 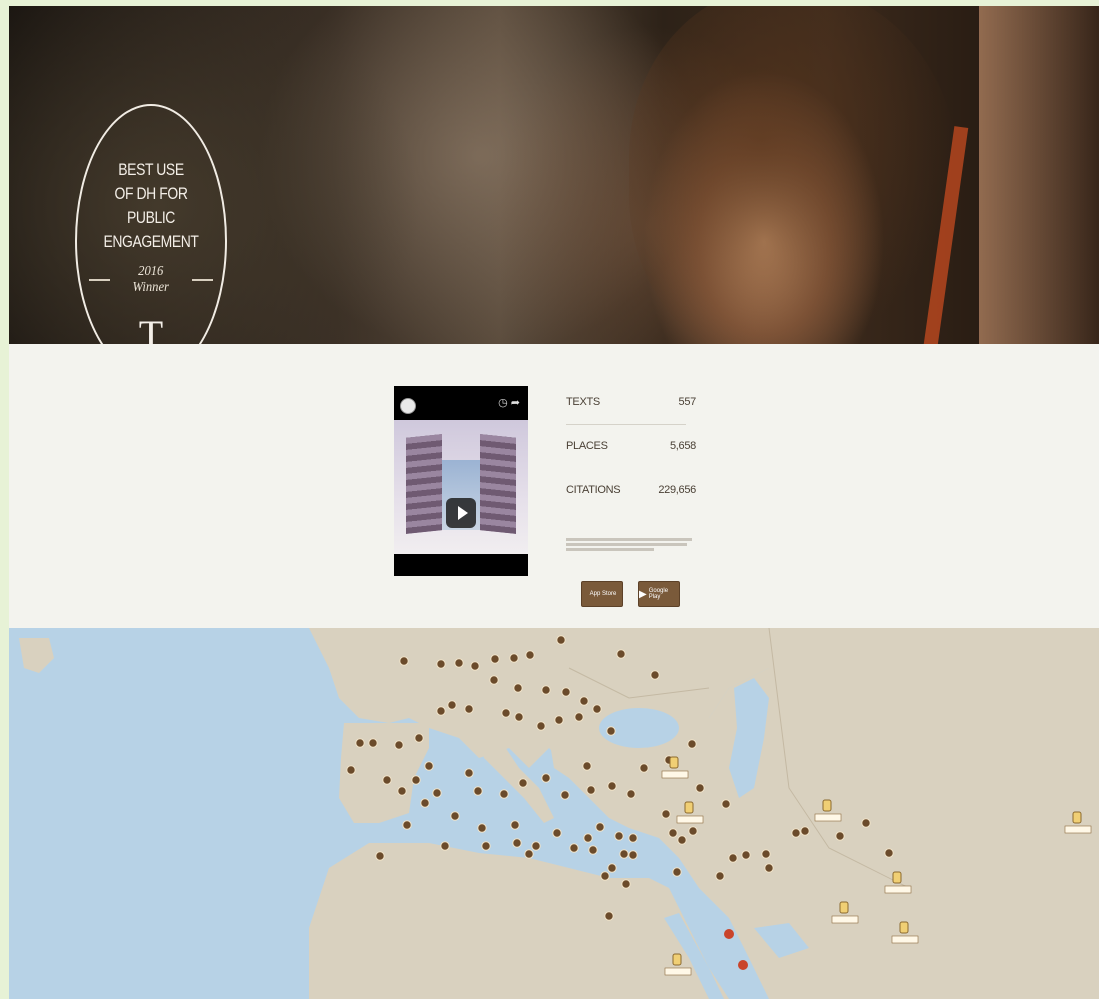 What do you see at coordinates (503, 403) in the screenshot?
I see `clock-icon: ◷` at bounding box center [503, 403].